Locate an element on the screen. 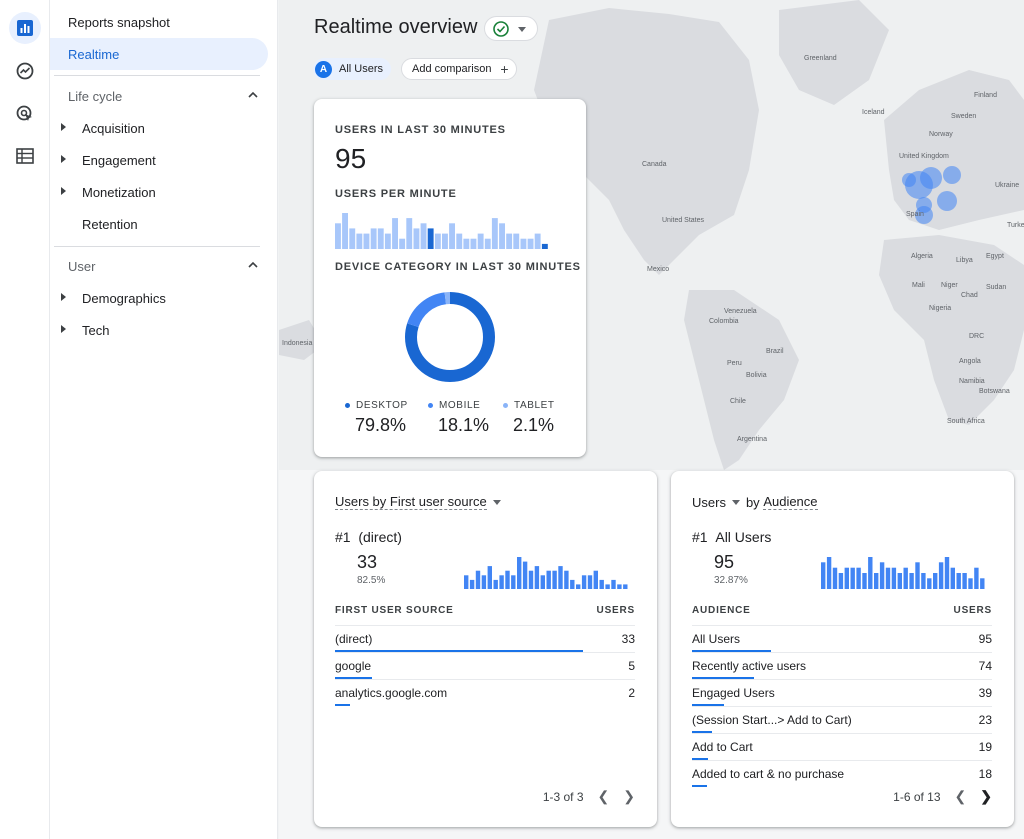 Image resolution: width=1024 pixels, height=839 pixels. table-row: Add to Cart 19 is located at coordinates (842, 746).